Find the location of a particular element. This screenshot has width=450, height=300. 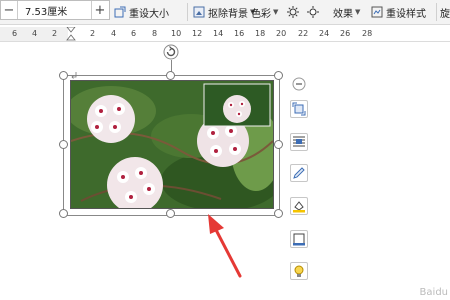

annotation-arrow-icon is located at coordinates (225, 246).